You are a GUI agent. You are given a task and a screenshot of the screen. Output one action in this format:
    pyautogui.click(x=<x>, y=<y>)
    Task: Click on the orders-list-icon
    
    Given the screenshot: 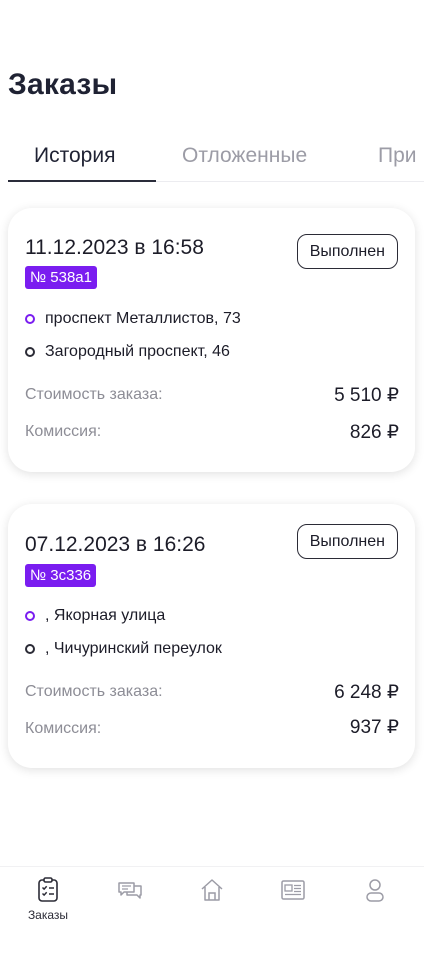 What is the action you would take?
    pyautogui.click(x=48, y=889)
    